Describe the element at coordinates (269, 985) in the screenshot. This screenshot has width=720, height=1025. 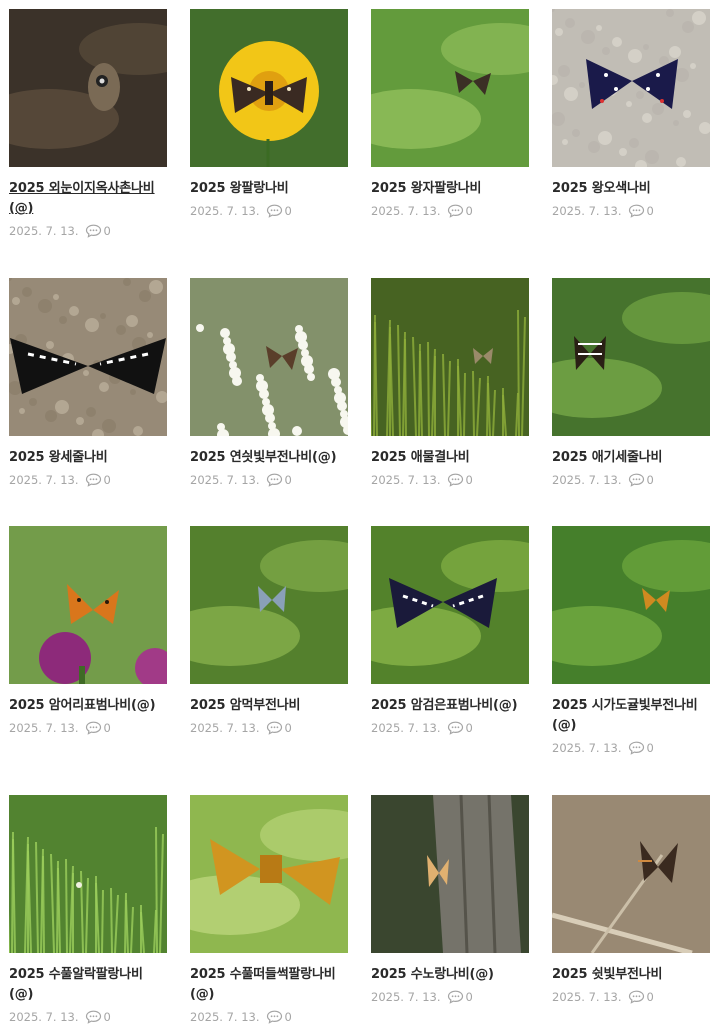
I see `post-title: 2025 수풀떠들썩팔랑나비(@)` at that location.